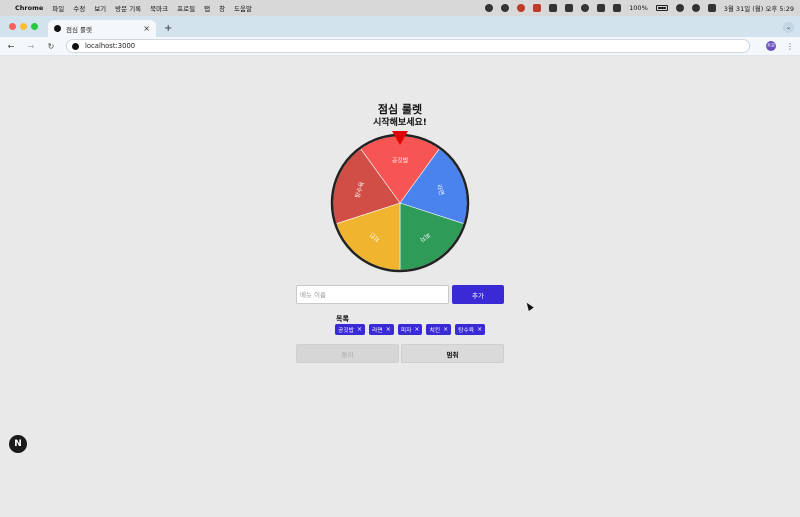 Image resolution: width=800 pixels, height=517 pixels. I want to click on menu-item-chip: 라면 ×, so click(381, 329).